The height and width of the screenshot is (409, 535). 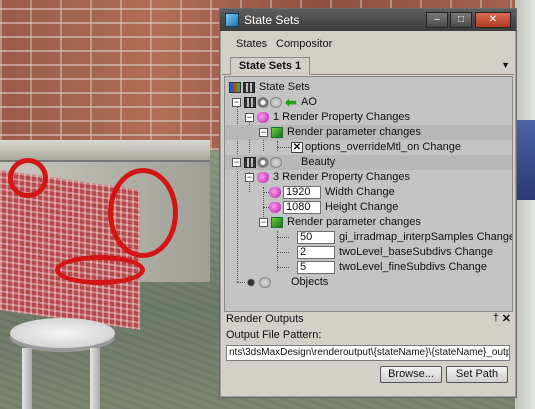 I want to click on tree-label: twoLevel_fineSubdivs Change, so click(x=413, y=267).